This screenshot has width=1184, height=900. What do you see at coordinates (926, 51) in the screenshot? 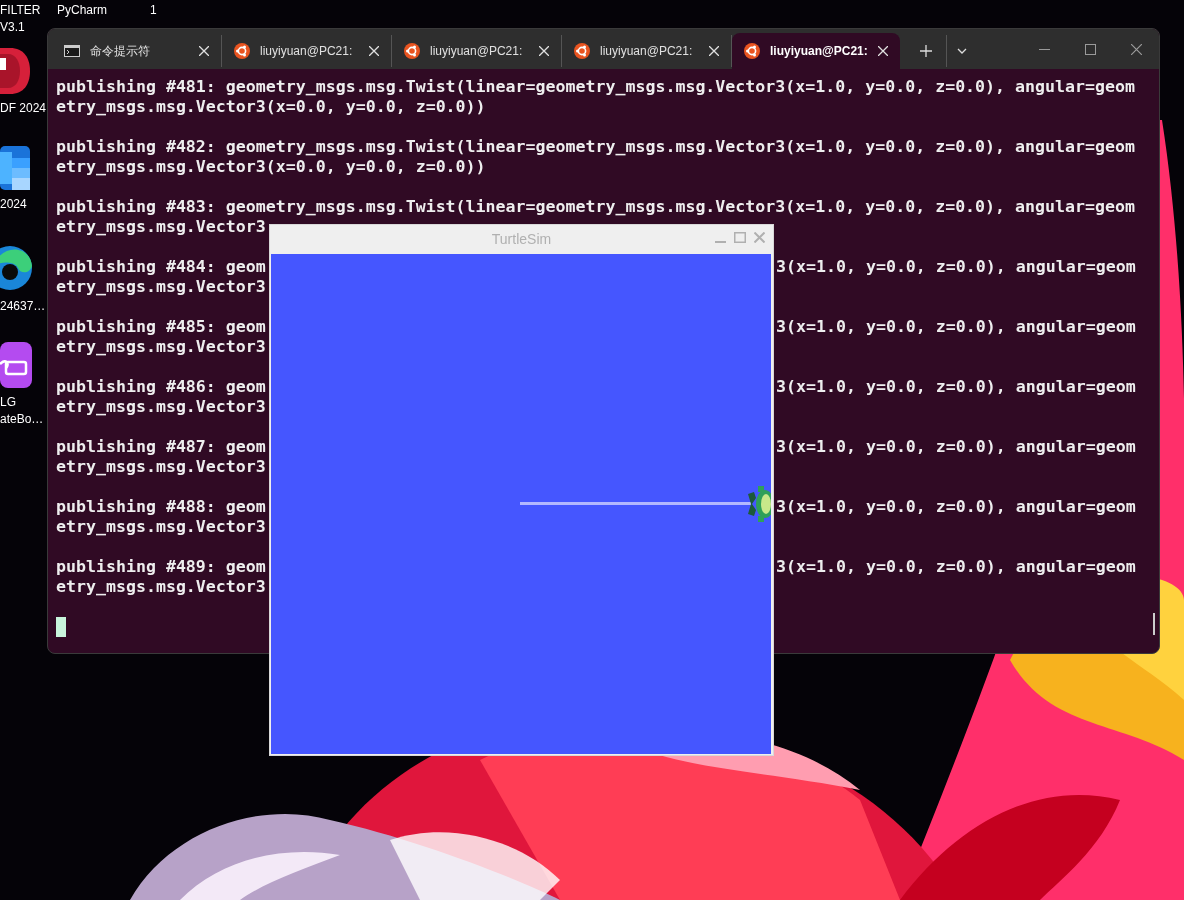
I see `plus-icon` at bounding box center [926, 51].